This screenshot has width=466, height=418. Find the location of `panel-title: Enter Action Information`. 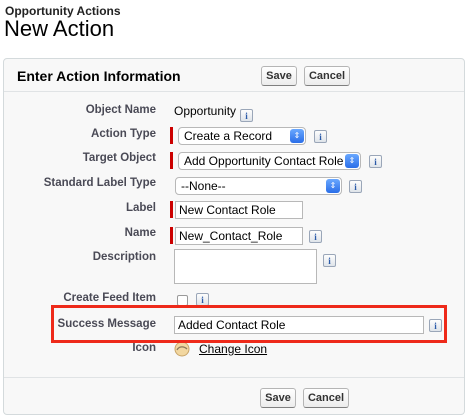

panel-title: Enter Action Information is located at coordinates (99, 76).